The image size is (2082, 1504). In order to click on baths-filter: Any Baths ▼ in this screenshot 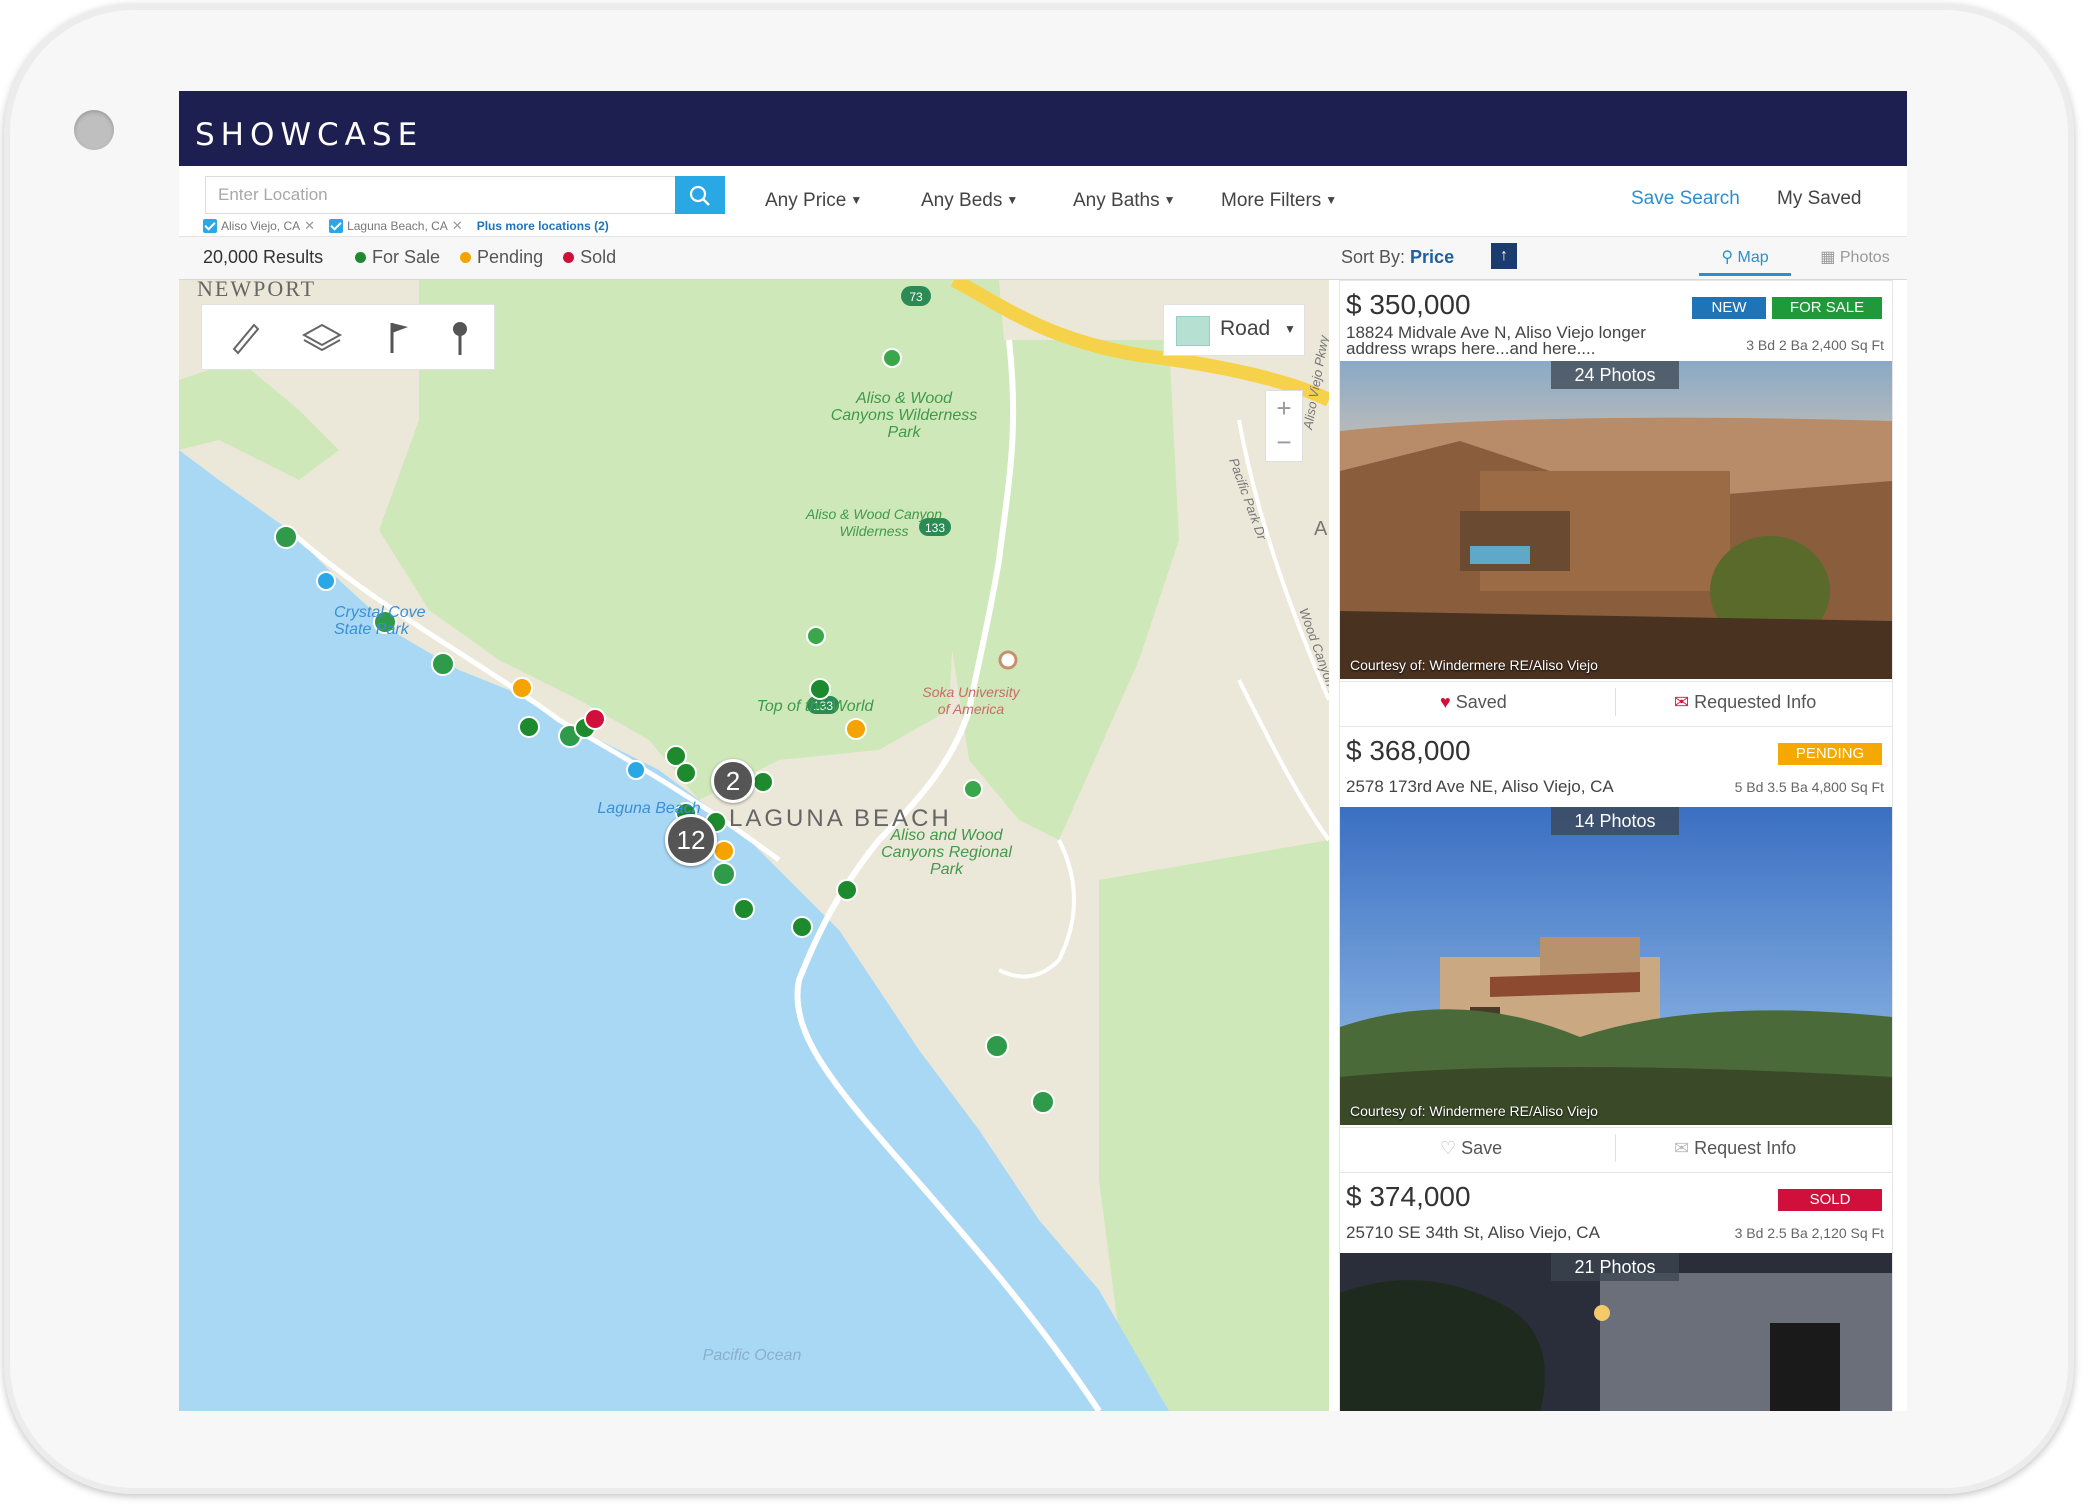, I will do `click(1124, 201)`.